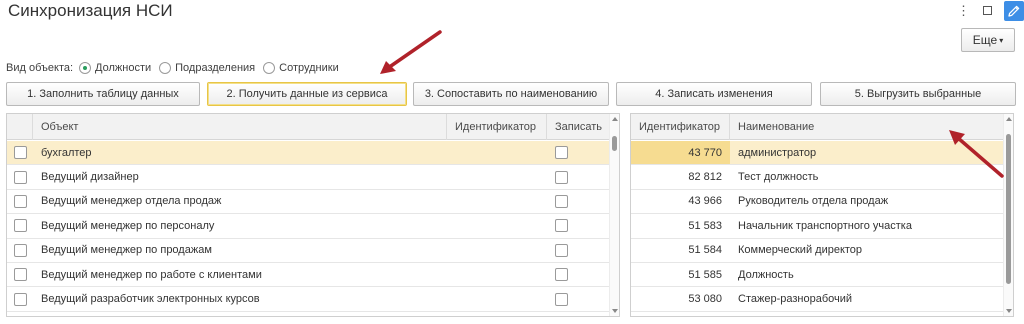 The image size is (1024, 324). Describe the element at coordinates (825, 225) in the screenshot. I see `record-name: Начальник транспортного участка` at that location.